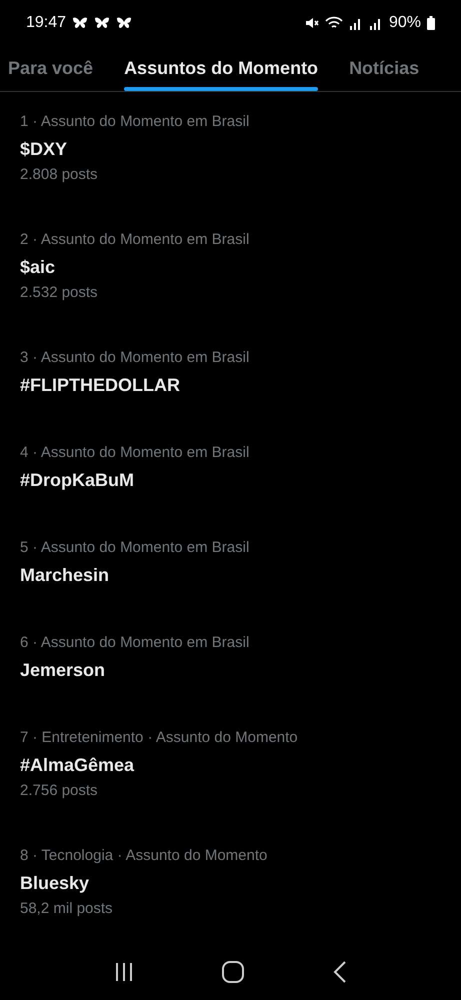 This screenshot has width=461, height=1000. Describe the element at coordinates (230, 575) in the screenshot. I see `trend-title: Marchesin` at that location.